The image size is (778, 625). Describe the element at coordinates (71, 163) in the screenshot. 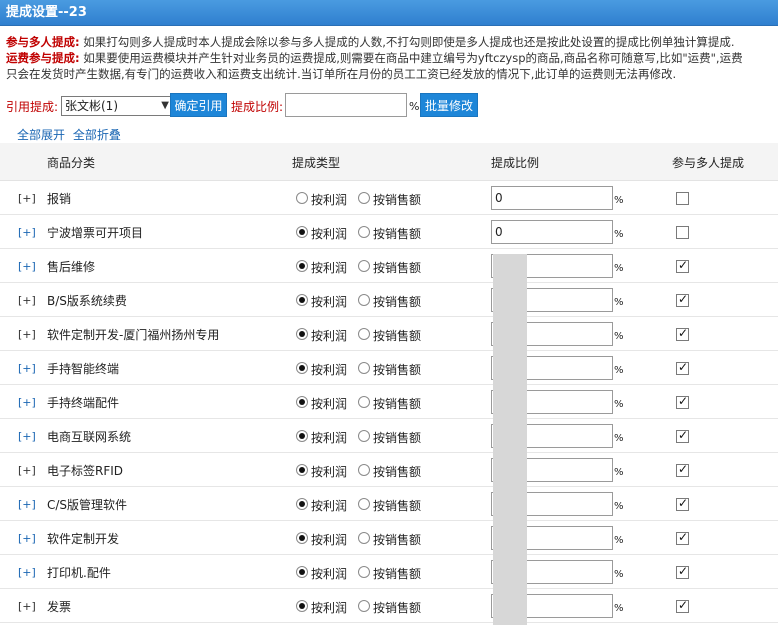

I see `header-category: 商品分类` at that location.